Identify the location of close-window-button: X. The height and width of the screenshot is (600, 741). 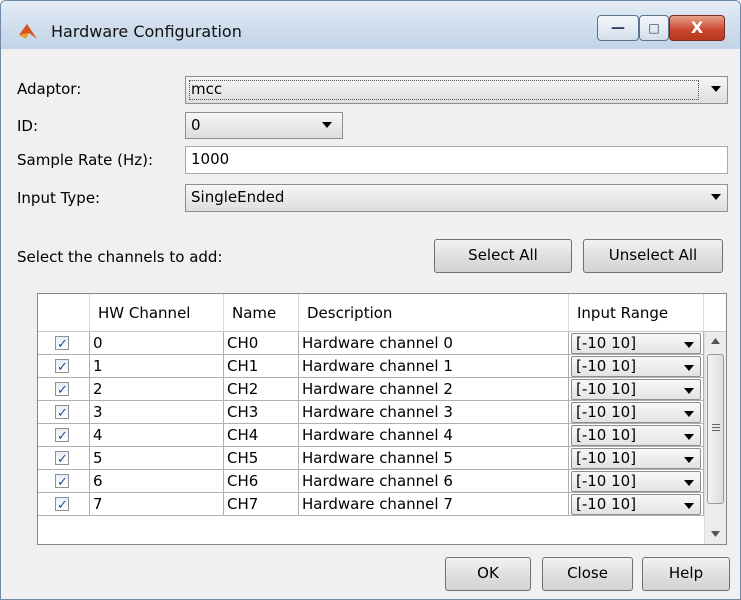
(697, 28).